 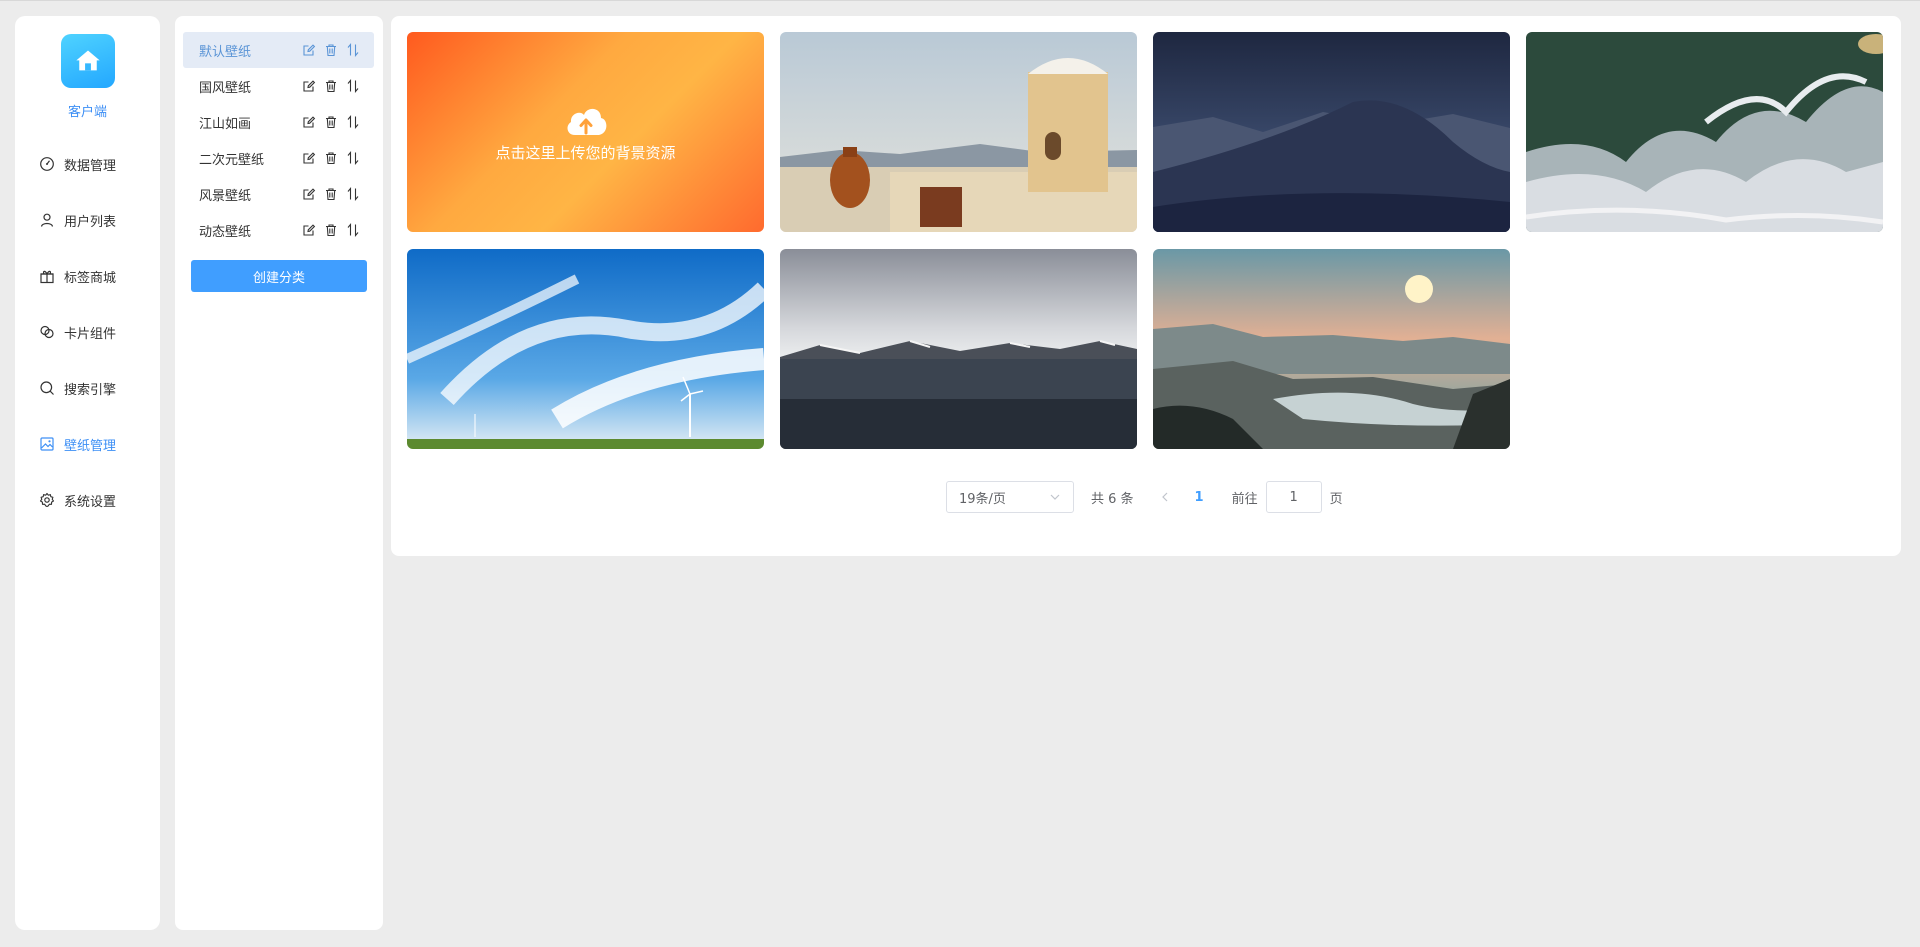 What do you see at coordinates (47, 500) in the screenshot?
I see `gear-icon` at bounding box center [47, 500].